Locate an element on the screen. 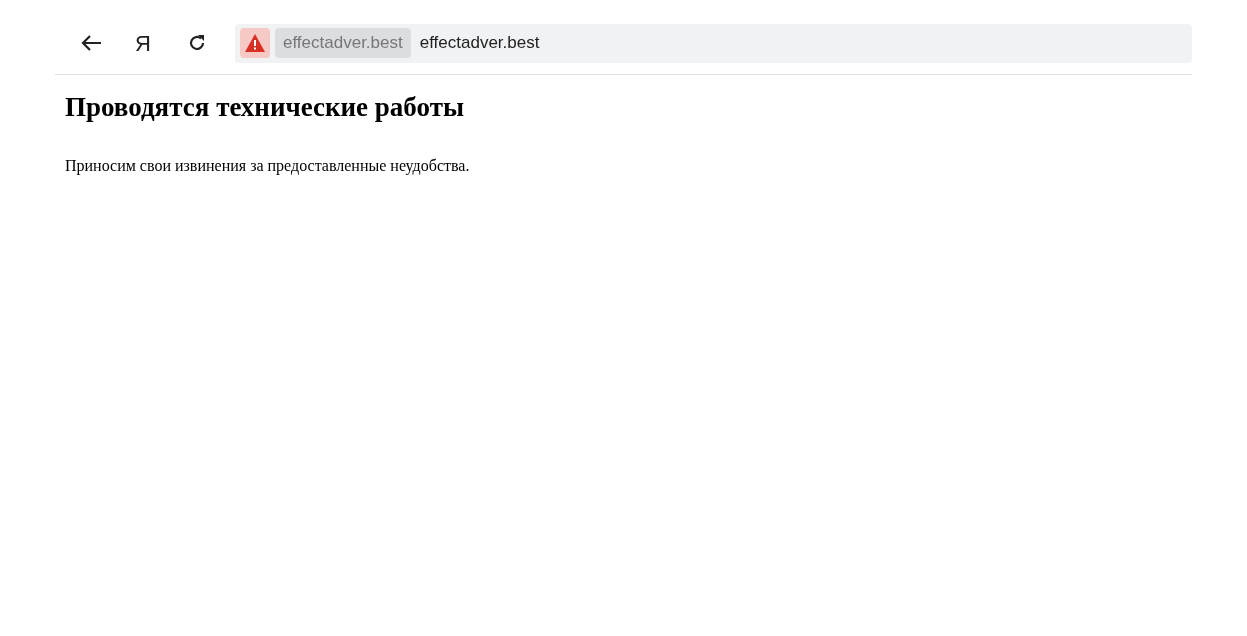 The width and height of the screenshot is (1247, 636). address-bar: effectadver.best effectadver.best is located at coordinates (713, 43).